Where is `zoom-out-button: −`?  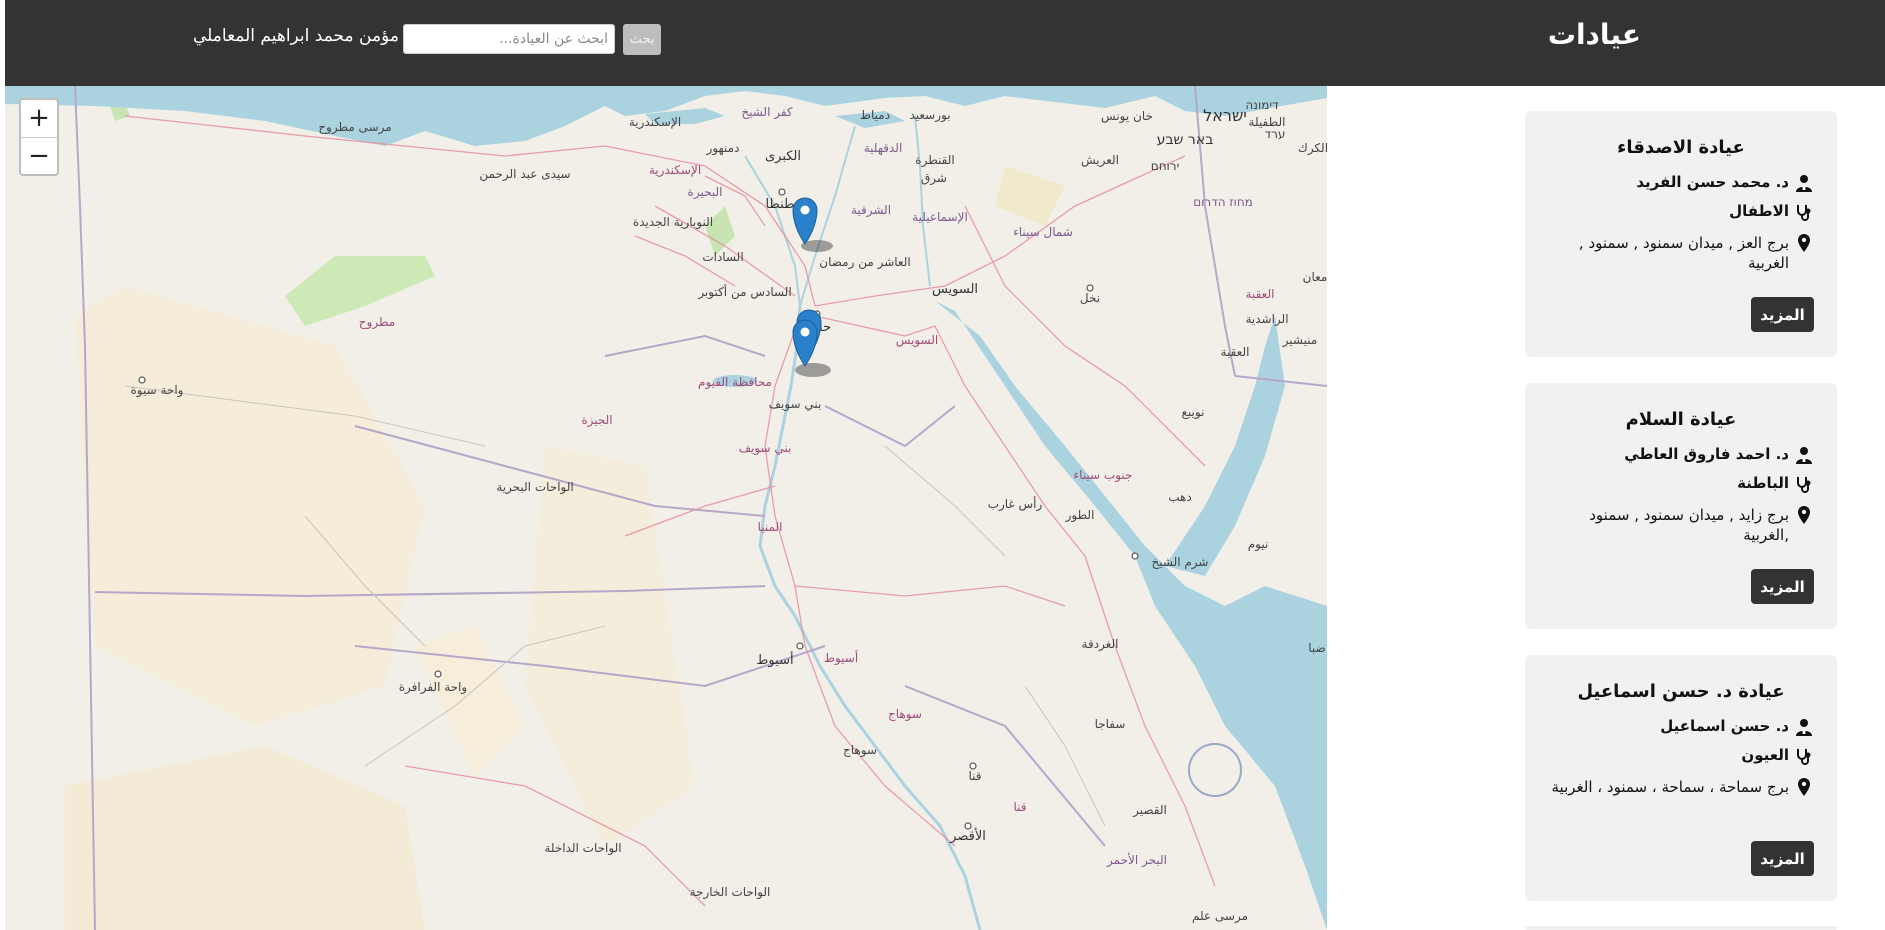 zoom-out-button: − is located at coordinates (39, 156).